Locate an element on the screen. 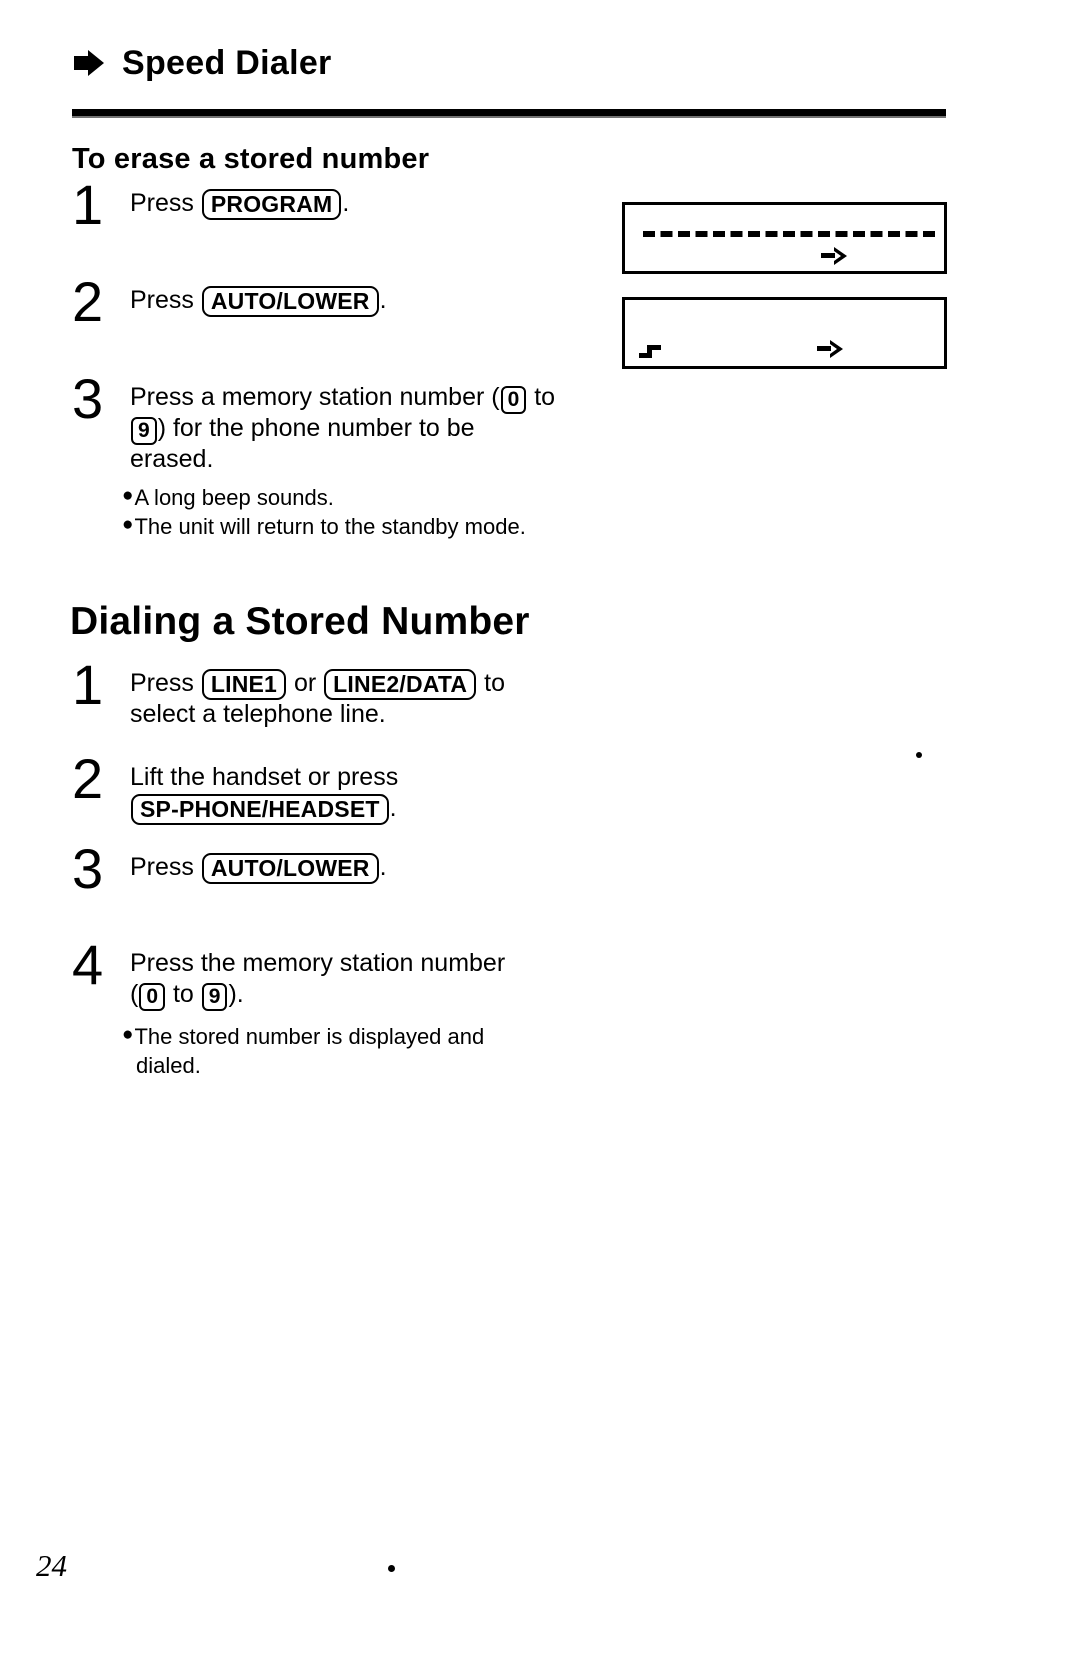 The image size is (1080, 1667). step-erase-1: 1 Press PROGRAM. is located at coordinates (322, 205).